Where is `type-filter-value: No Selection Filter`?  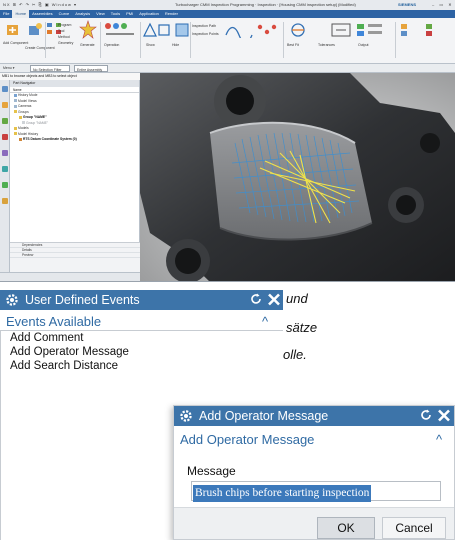 type-filter-value: No Selection Filter is located at coordinates (47, 70).